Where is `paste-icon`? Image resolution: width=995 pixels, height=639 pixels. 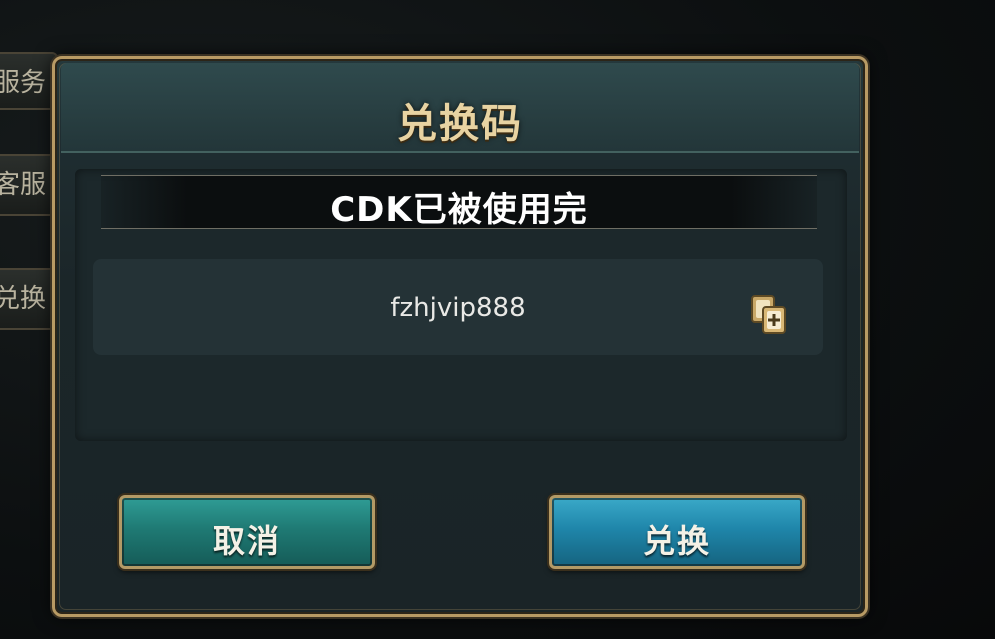
paste-icon is located at coordinates (769, 315).